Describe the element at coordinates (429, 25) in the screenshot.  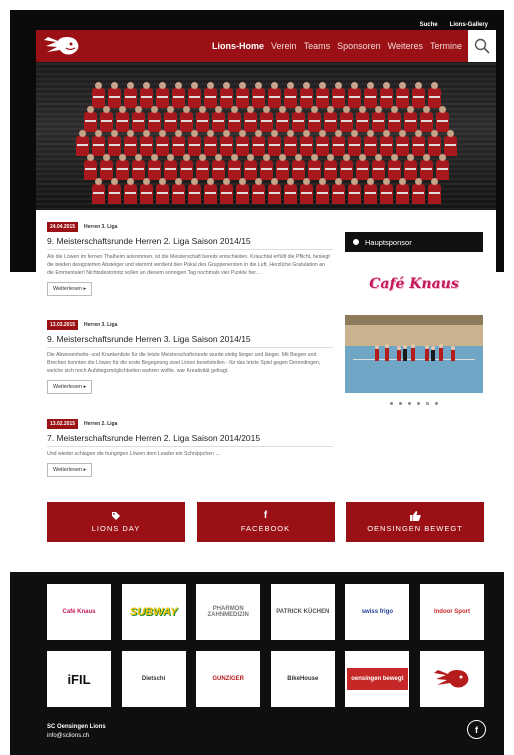
I see `search-link: Suche` at that location.